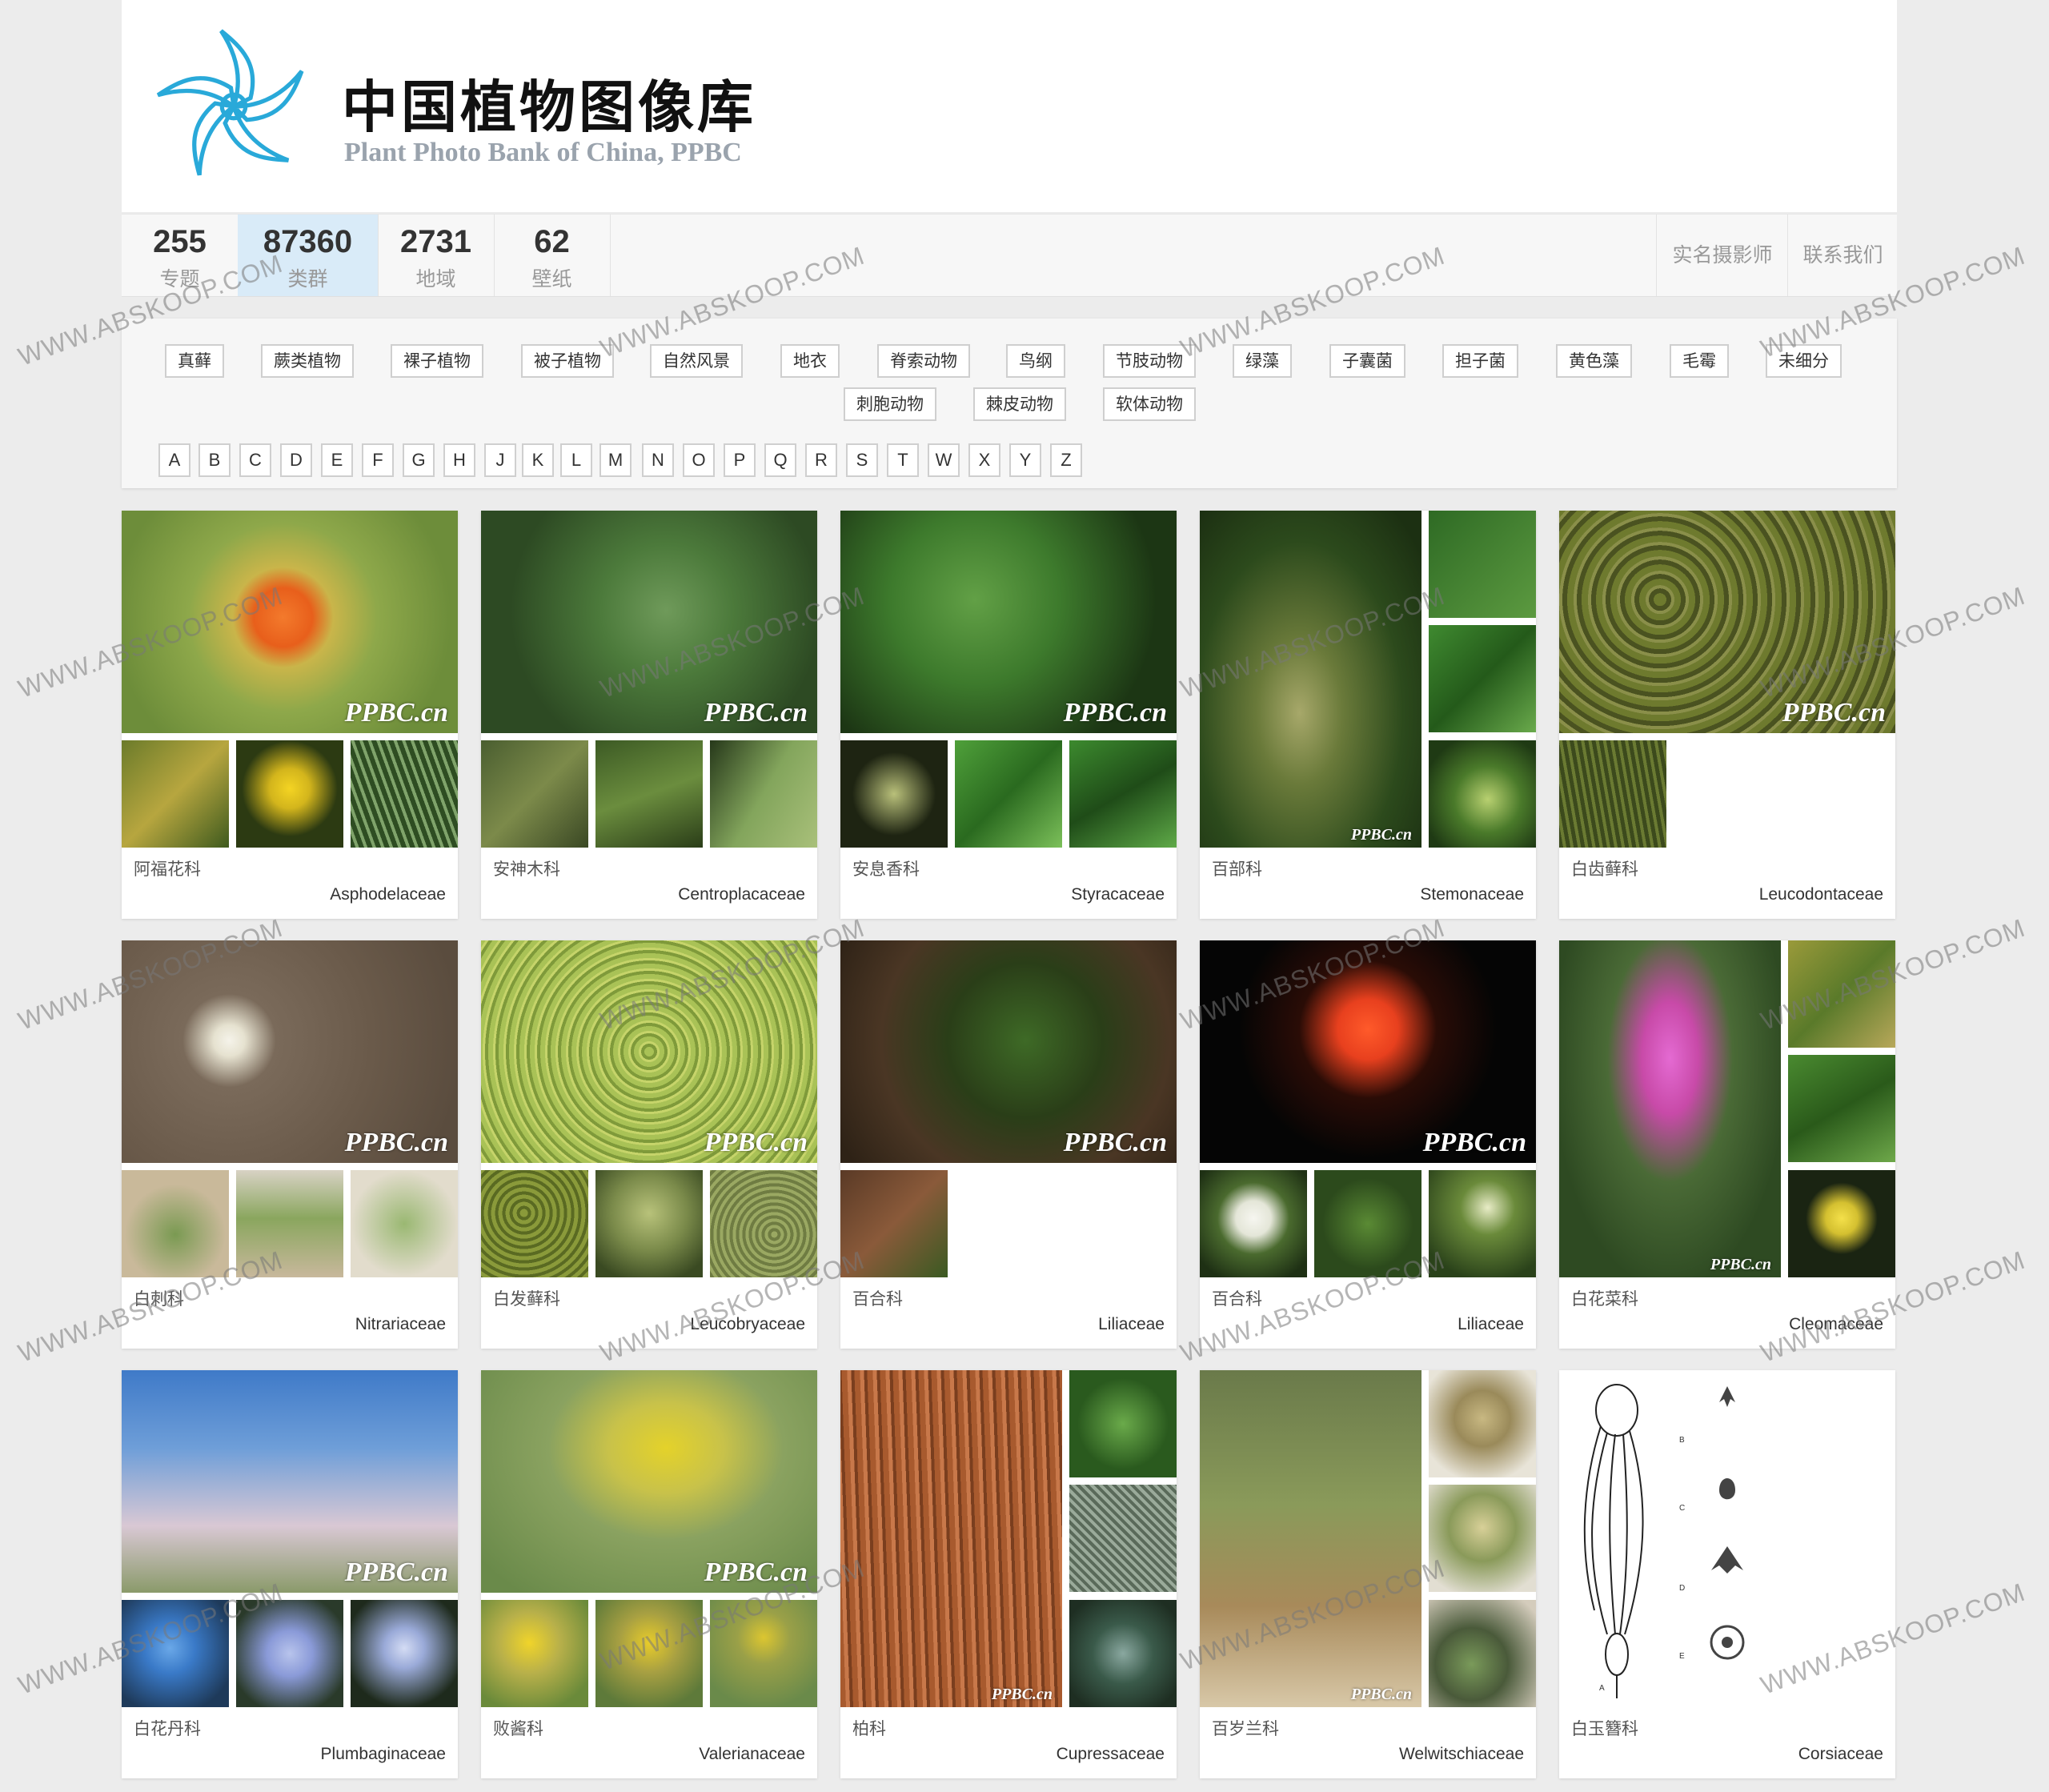 The image size is (2049, 1792). Describe the element at coordinates (1149, 361) in the screenshot. I see `category-tag: 节肢动物` at that location.